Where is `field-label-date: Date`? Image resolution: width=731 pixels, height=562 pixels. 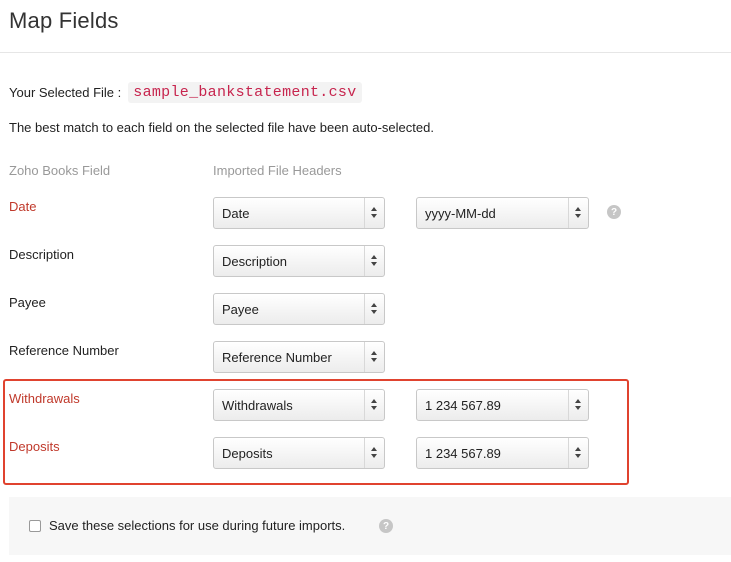
field-label-date: Date is located at coordinates (23, 206).